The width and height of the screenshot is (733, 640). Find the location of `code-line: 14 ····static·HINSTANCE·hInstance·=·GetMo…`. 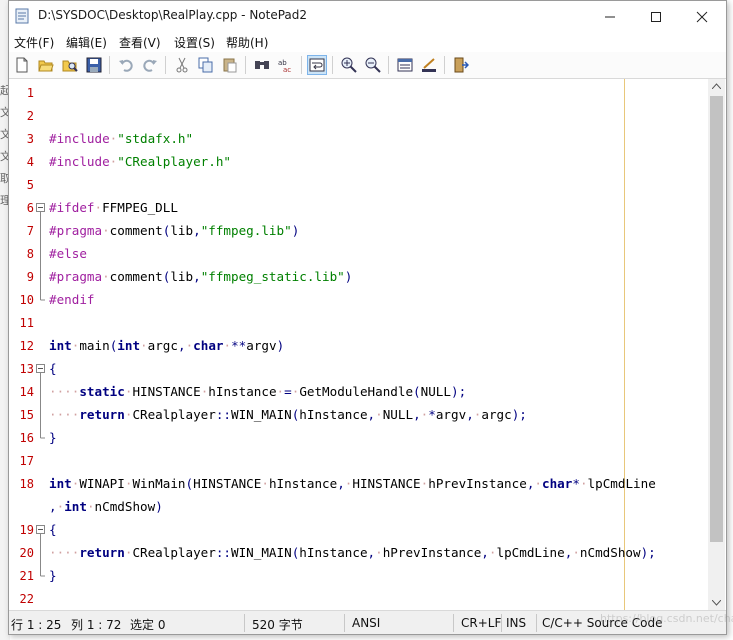

code-line: 14 ····static·HINSTANCE·hInstance·=·GetMo… is located at coordinates (358, 391).